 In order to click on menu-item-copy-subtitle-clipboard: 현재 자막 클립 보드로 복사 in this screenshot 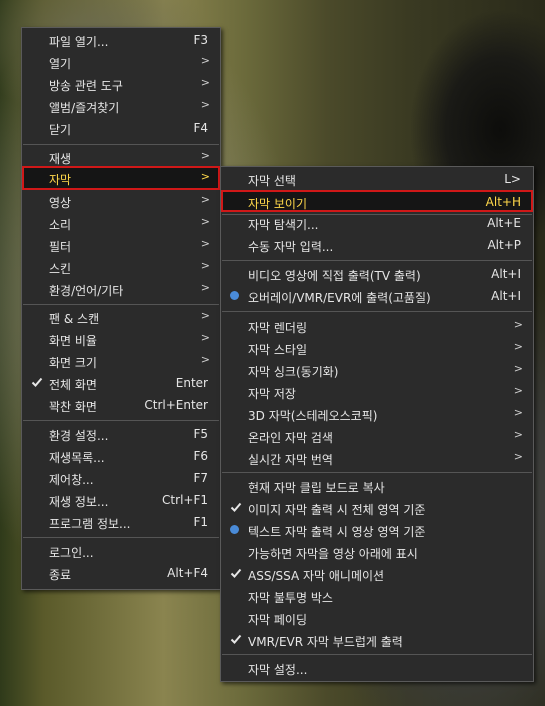, I will do `click(377, 486)`.